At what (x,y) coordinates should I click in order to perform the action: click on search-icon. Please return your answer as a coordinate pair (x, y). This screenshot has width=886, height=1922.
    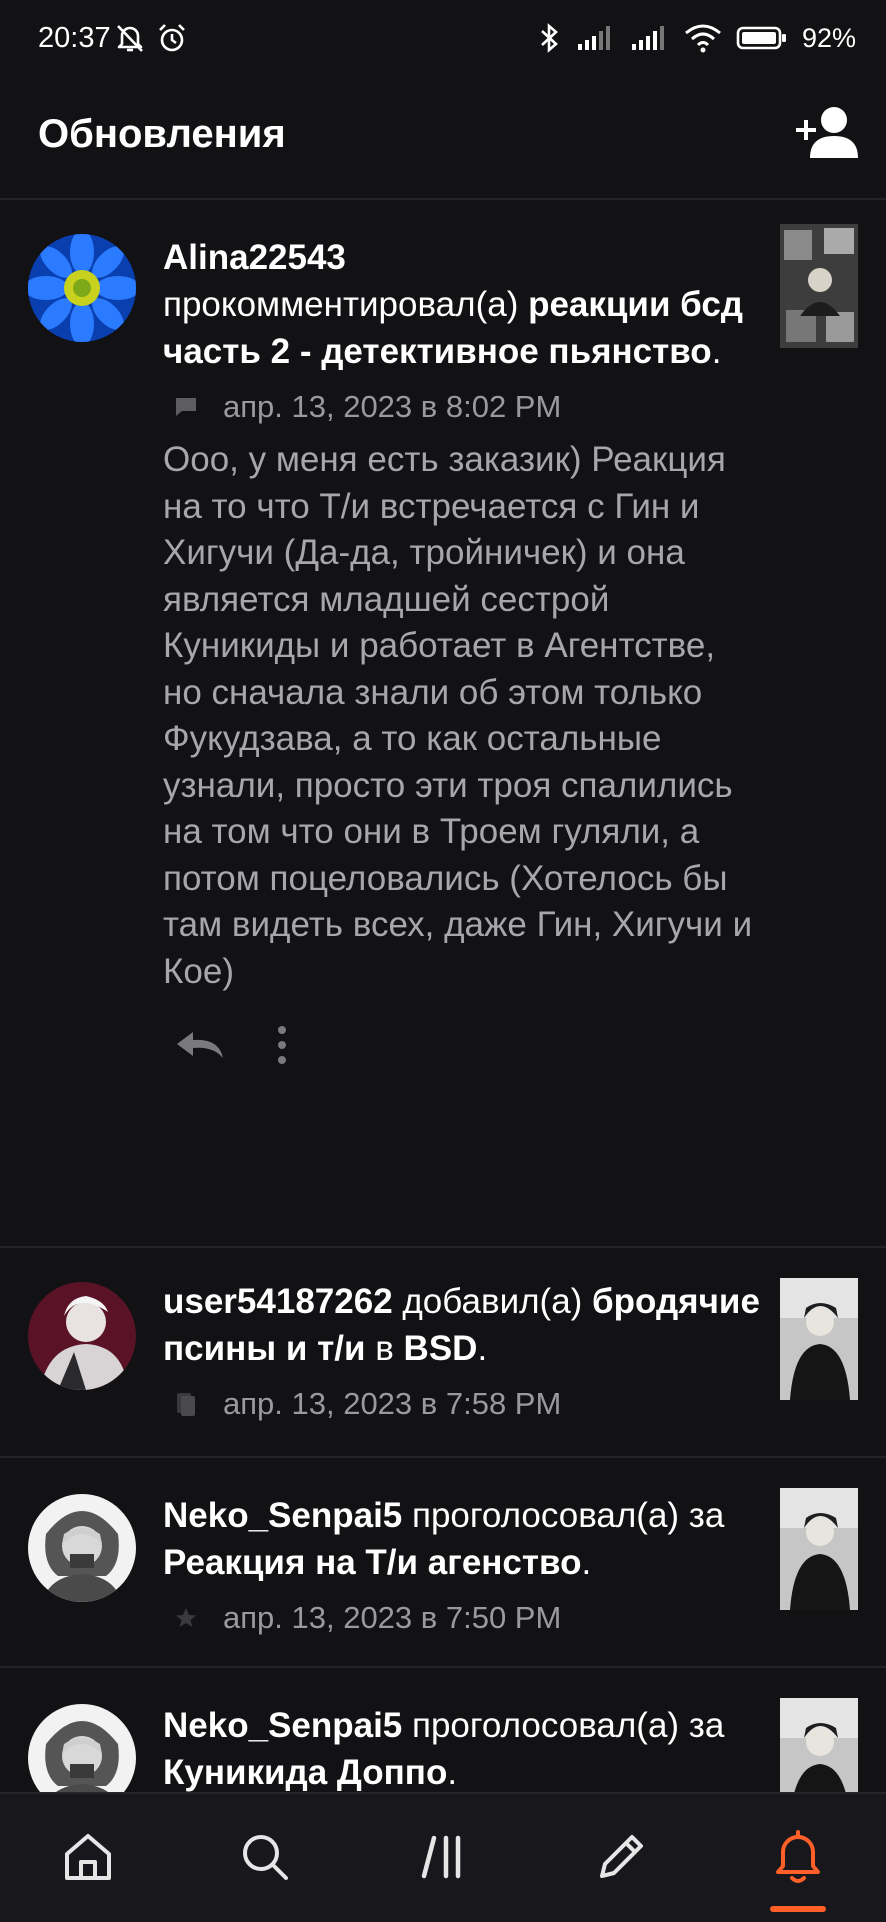
    Looking at the image, I should click on (265, 1857).